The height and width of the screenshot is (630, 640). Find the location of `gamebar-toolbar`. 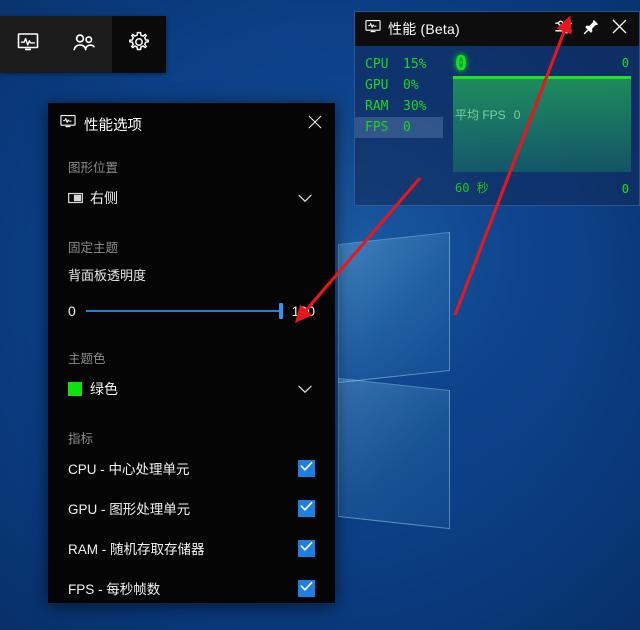

gamebar-toolbar is located at coordinates (83, 44).